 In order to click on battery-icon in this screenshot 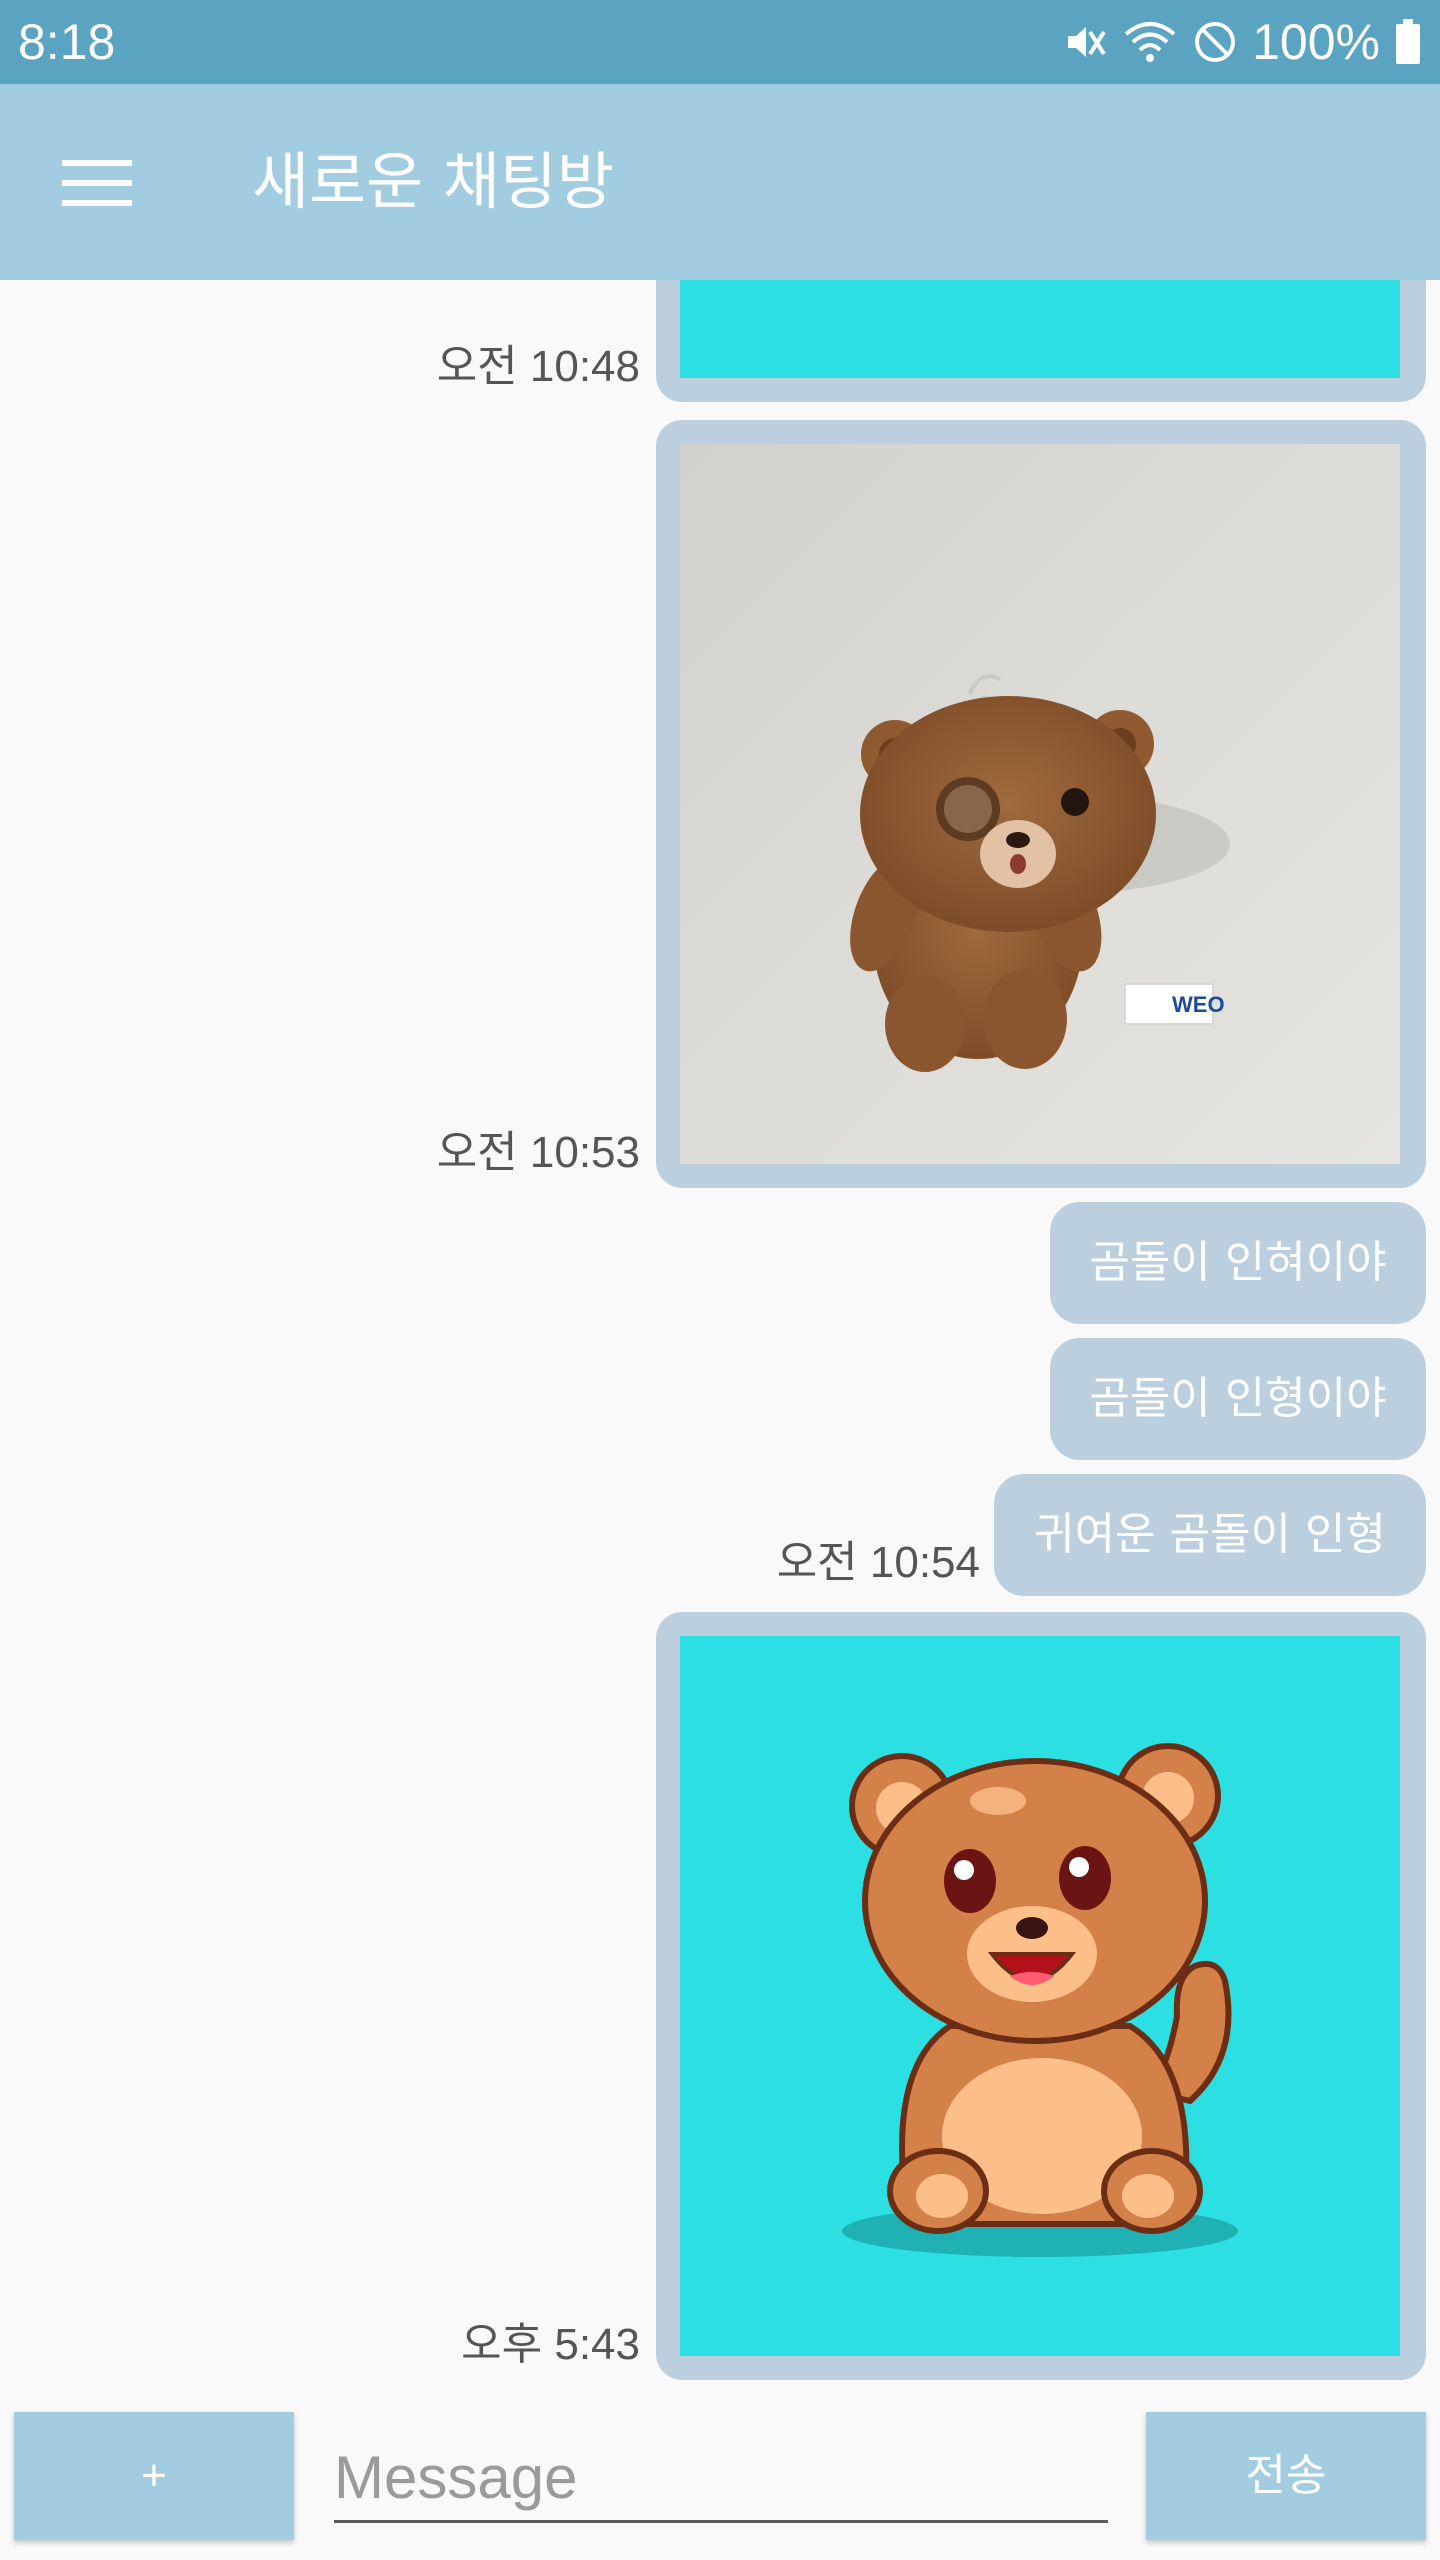, I will do `click(1408, 42)`.